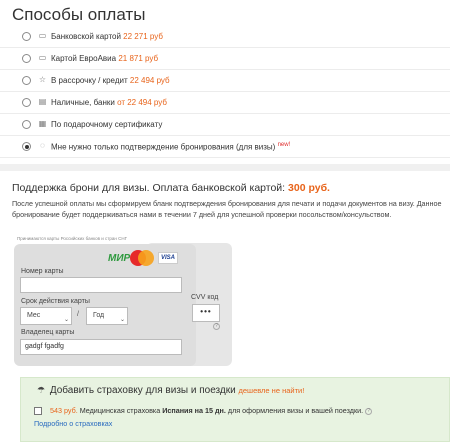 This screenshot has height=442, width=450. What do you see at coordinates (84, 58) in the screenshot?
I see `option-text: Картой ЕвроАвиа` at bounding box center [84, 58].